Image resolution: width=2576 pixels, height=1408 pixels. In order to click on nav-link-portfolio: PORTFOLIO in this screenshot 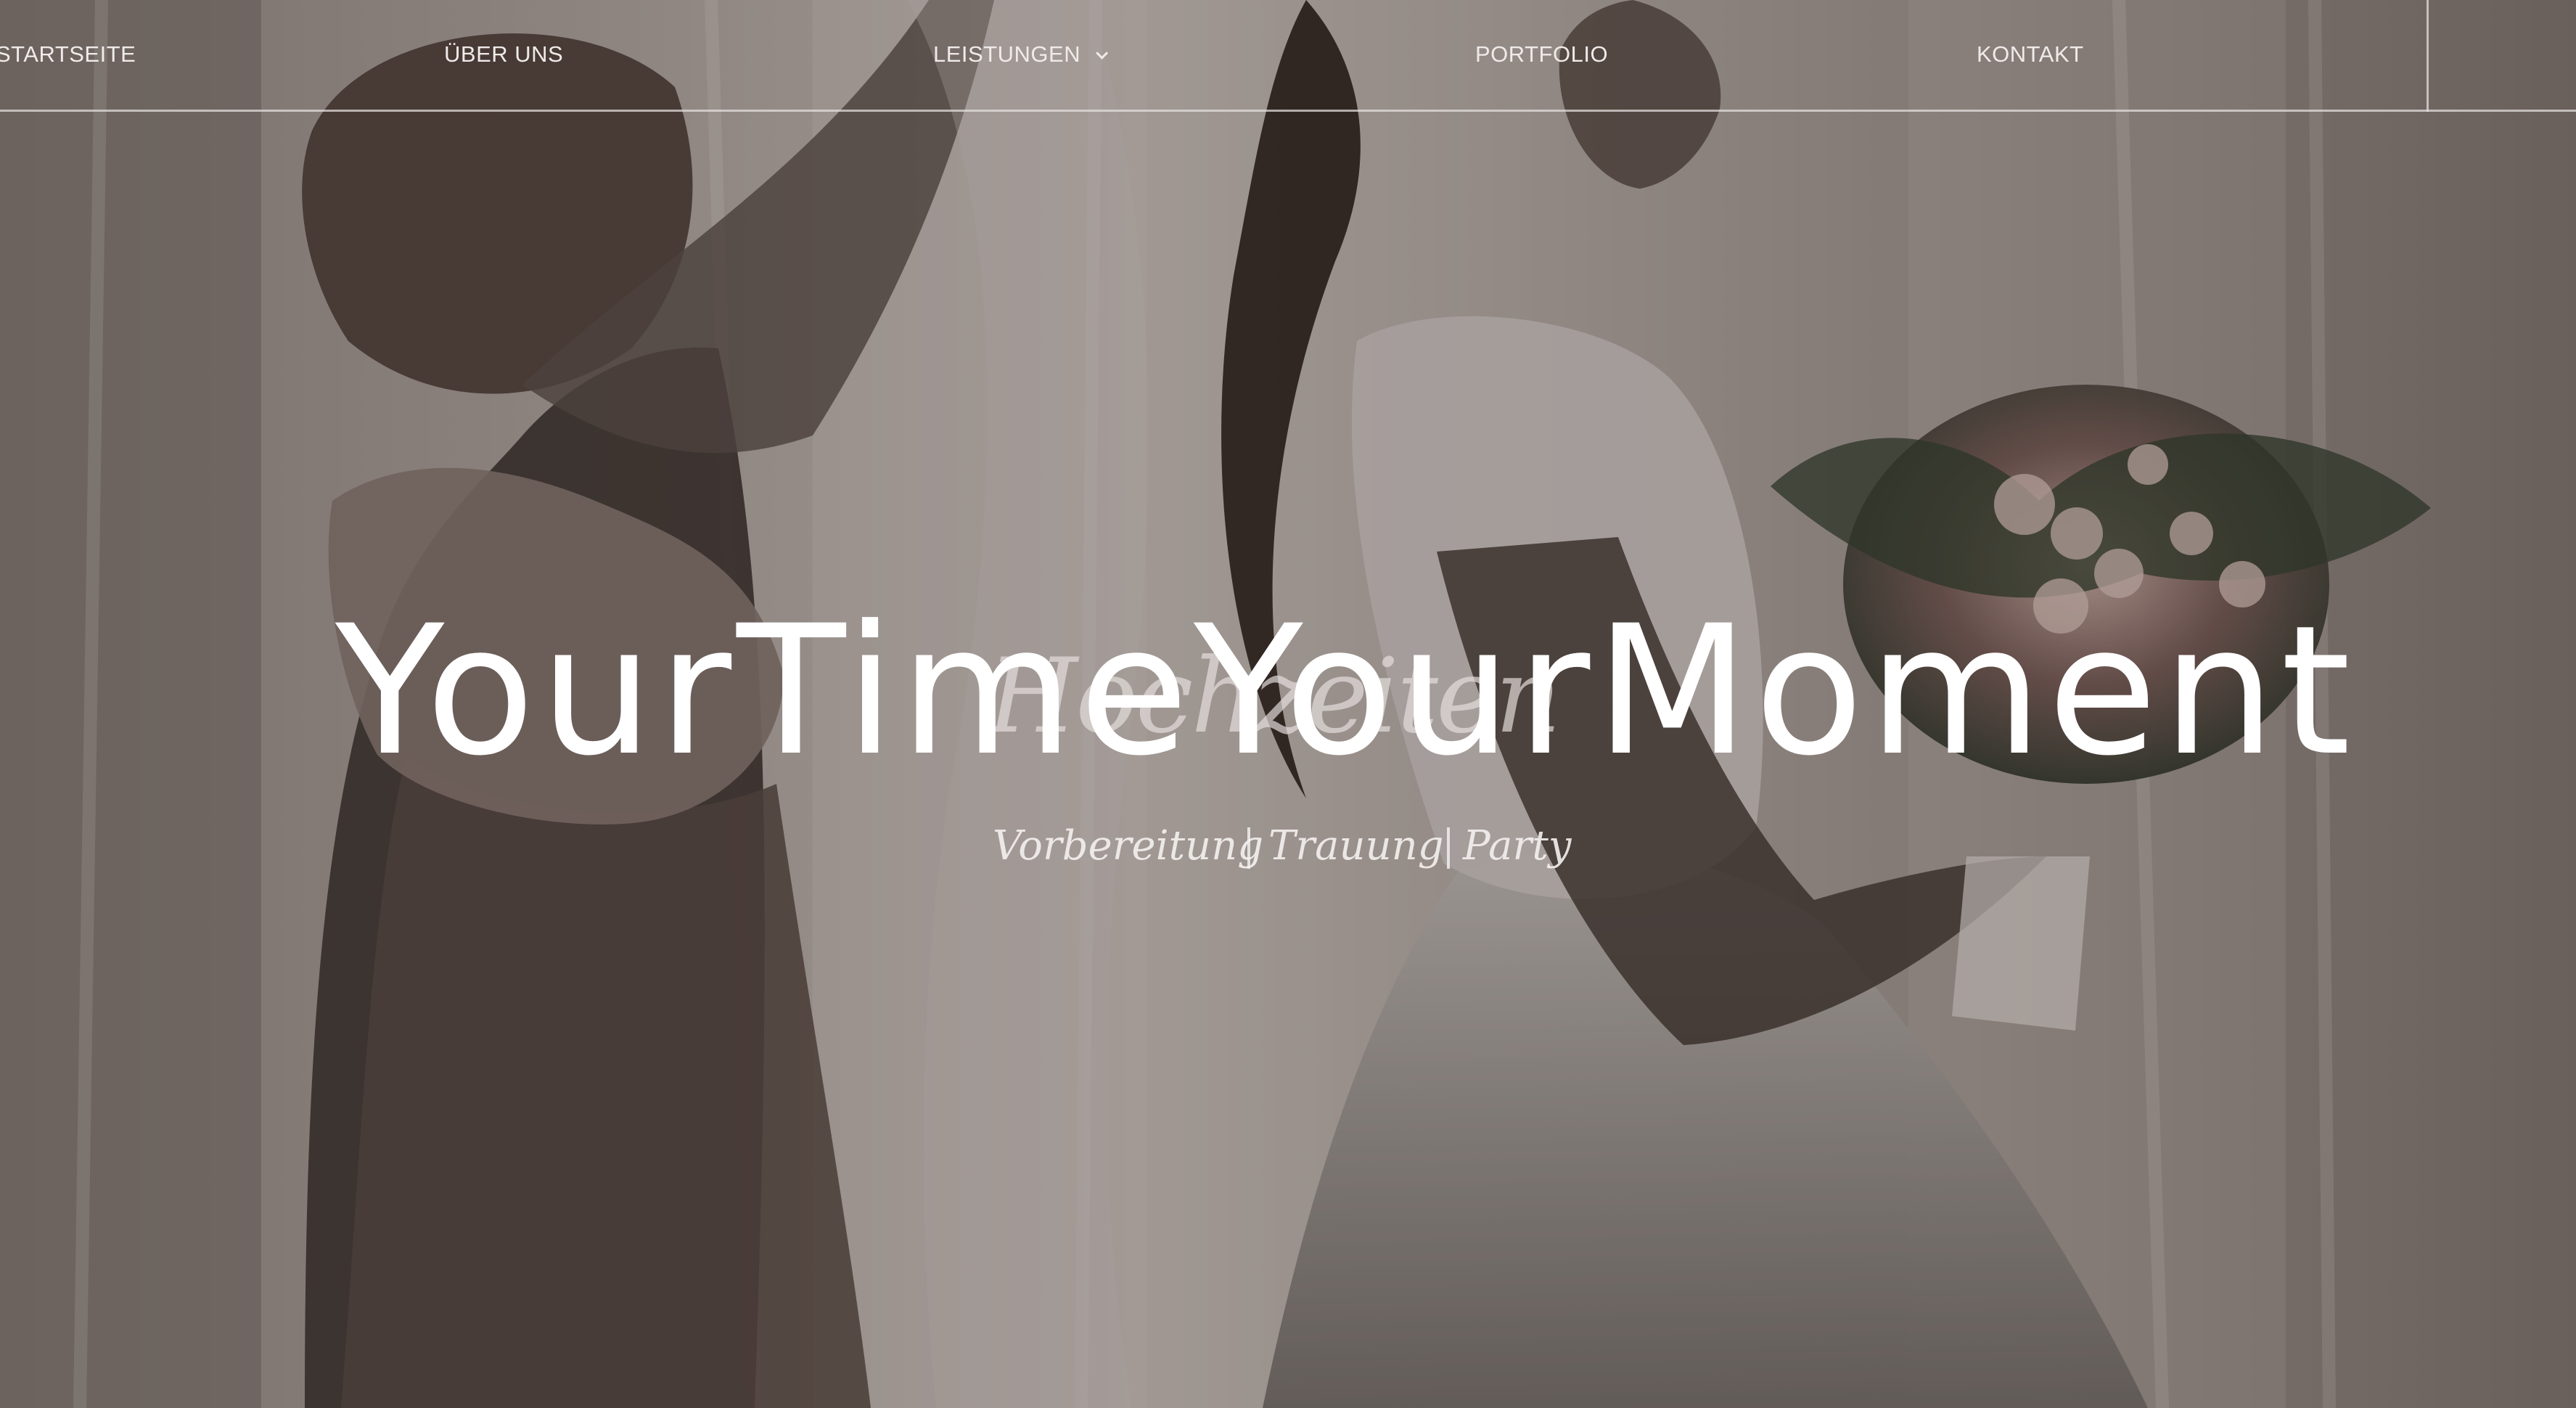, I will do `click(1541, 54)`.